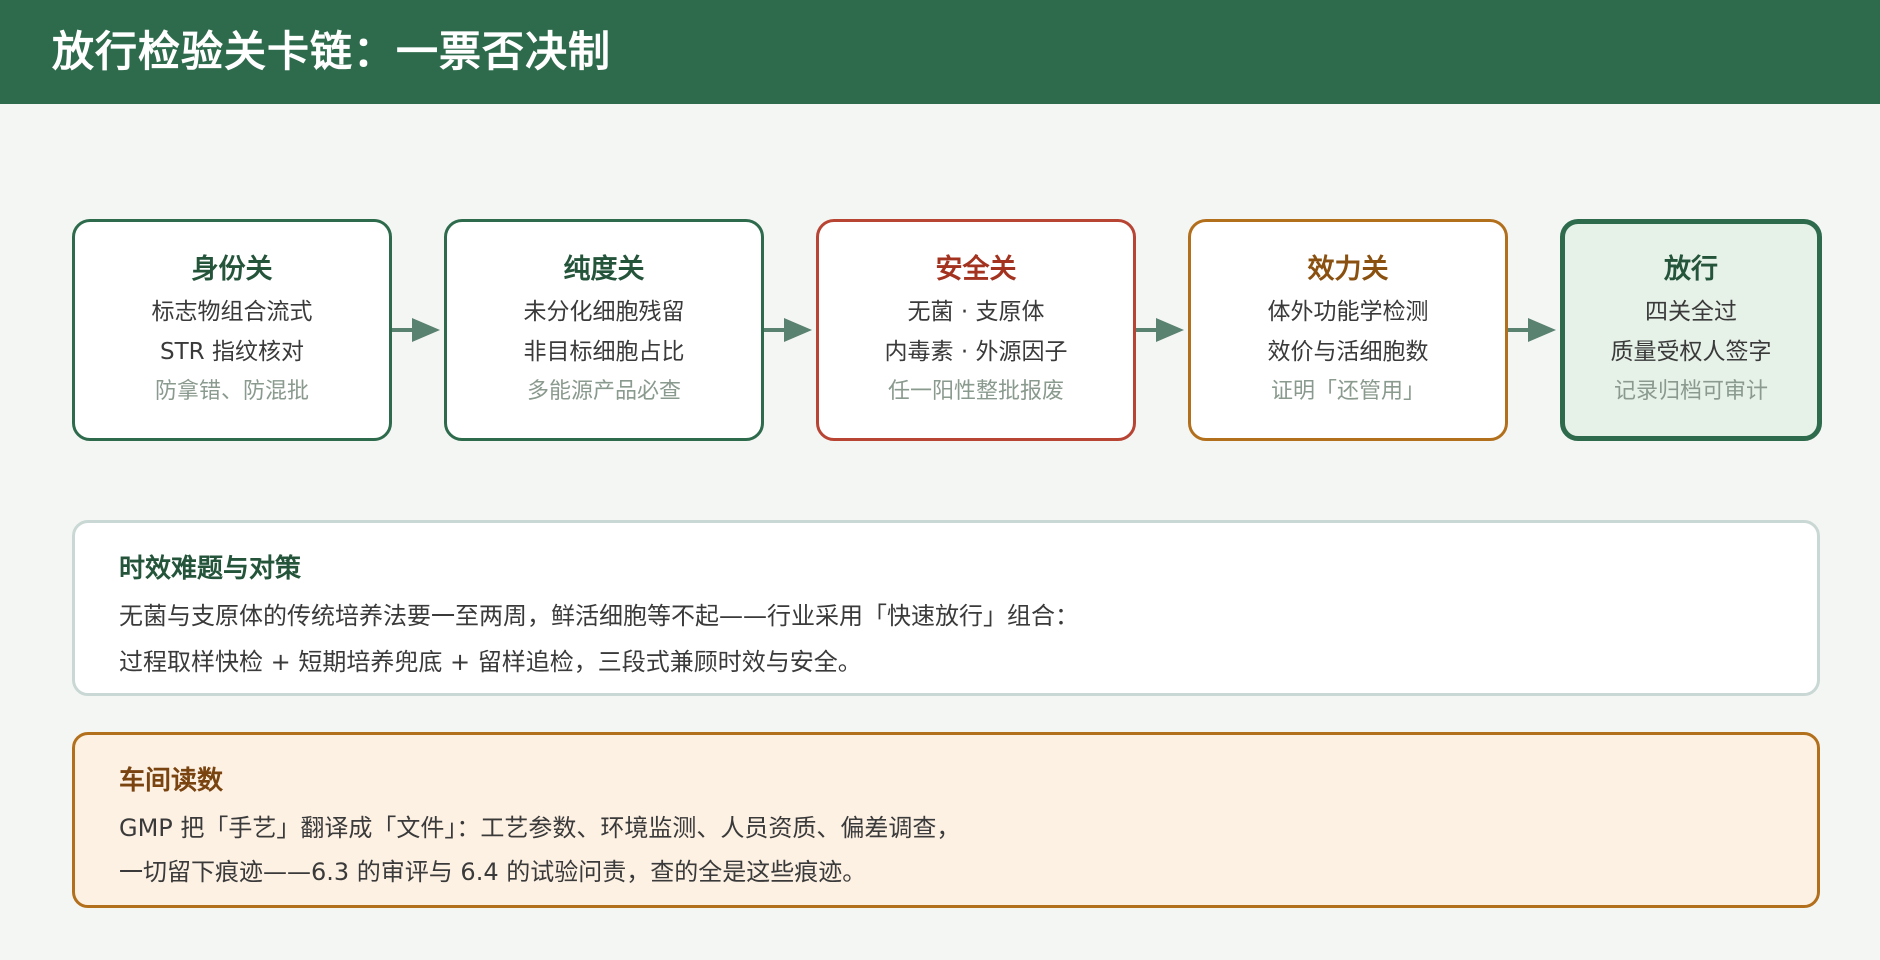  Describe the element at coordinates (232, 352) in the screenshot. I see `stage-line: STR 指纹核对` at that location.